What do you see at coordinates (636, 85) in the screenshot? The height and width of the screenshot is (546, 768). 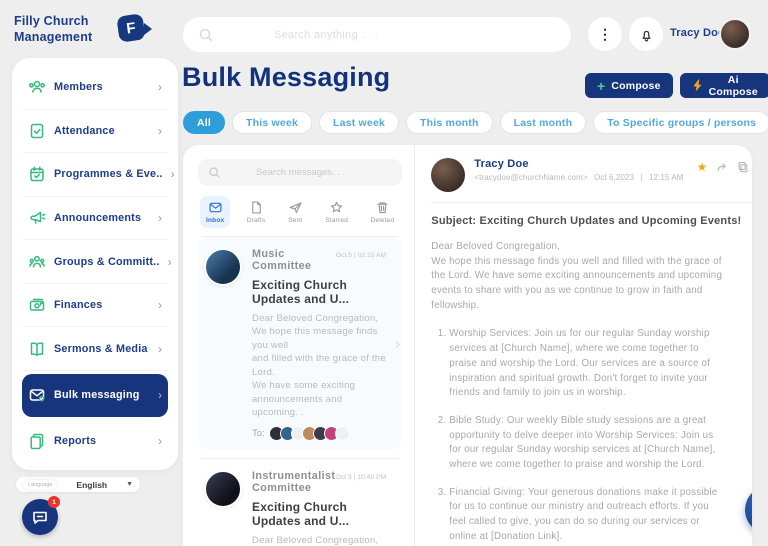 I see `compose-label: Compose` at bounding box center [636, 85].